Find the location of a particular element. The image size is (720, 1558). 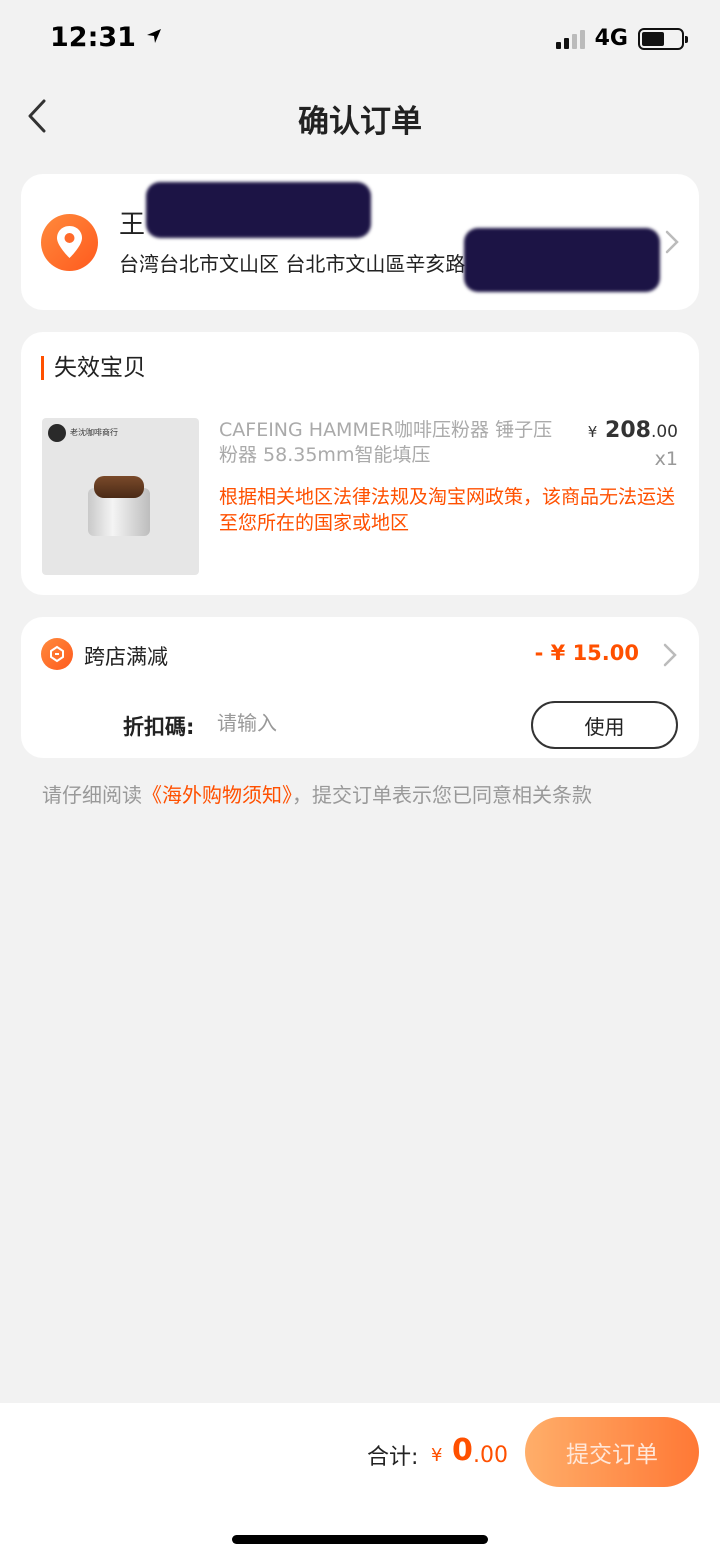

total-currency: ¥ is located at coordinates (437, 1455).